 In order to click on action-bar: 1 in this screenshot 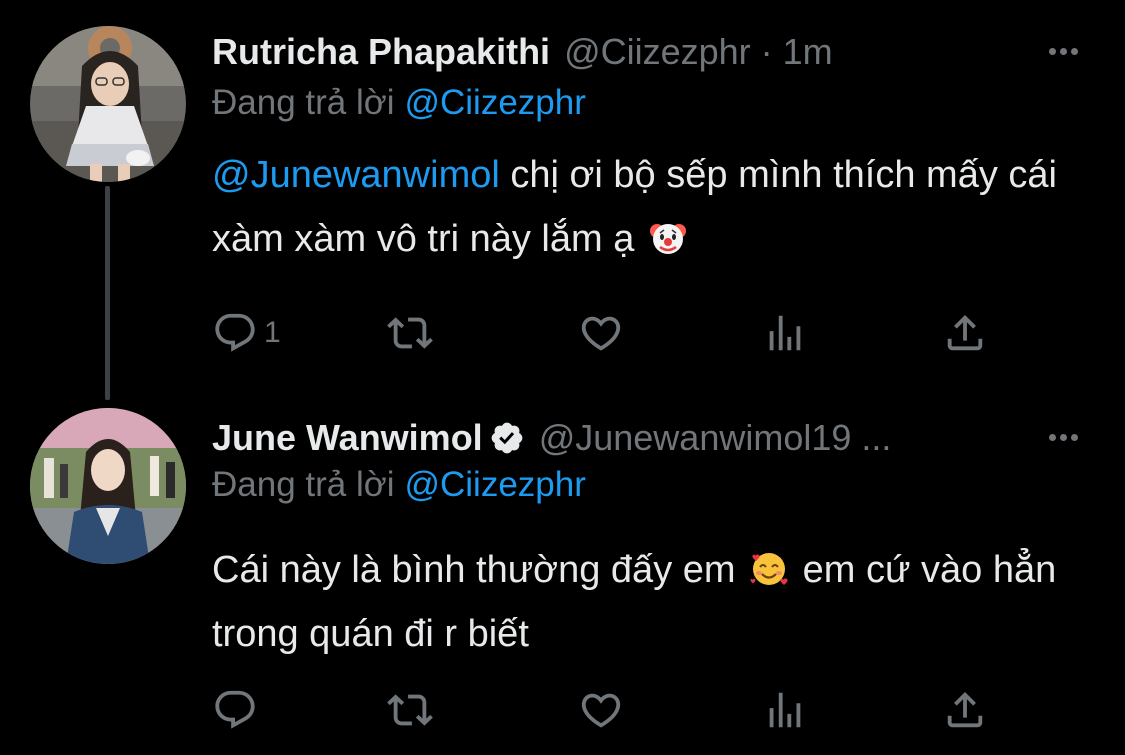, I will do `click(612, 333)`.